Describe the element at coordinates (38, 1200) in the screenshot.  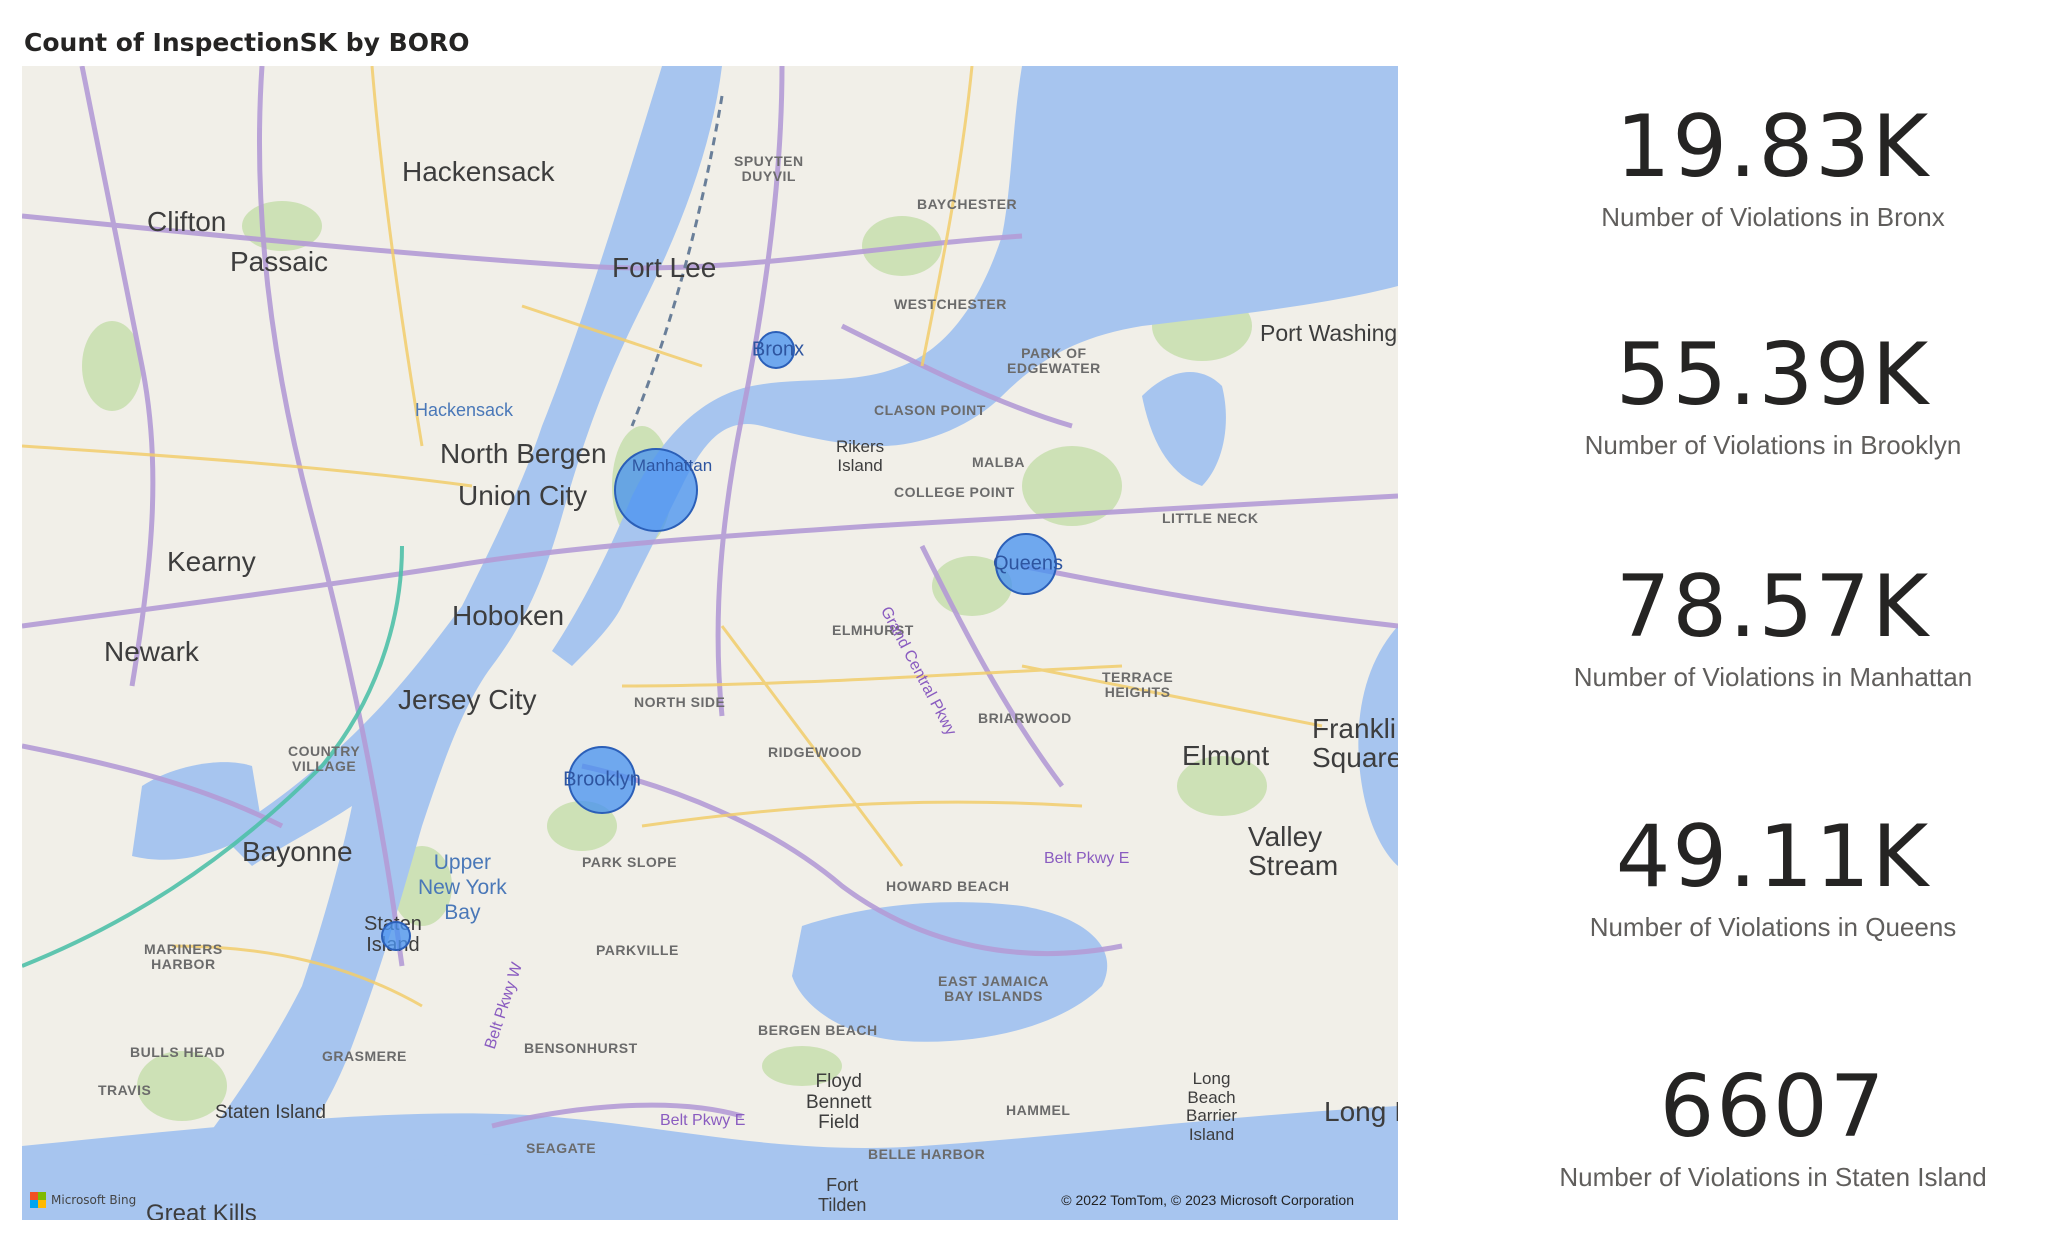
I see `microsoft-logo-icon` at that location.